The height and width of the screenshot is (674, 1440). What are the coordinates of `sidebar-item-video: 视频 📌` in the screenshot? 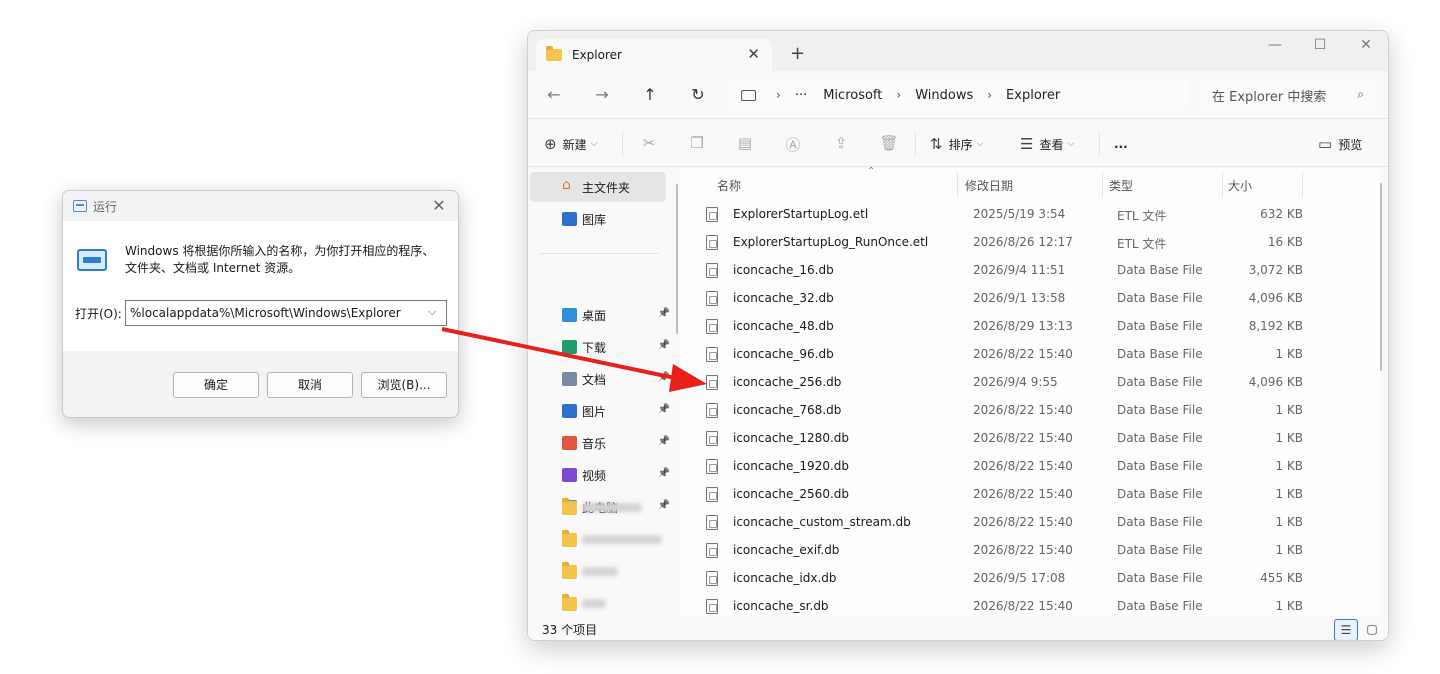 It's located at (600, 475).